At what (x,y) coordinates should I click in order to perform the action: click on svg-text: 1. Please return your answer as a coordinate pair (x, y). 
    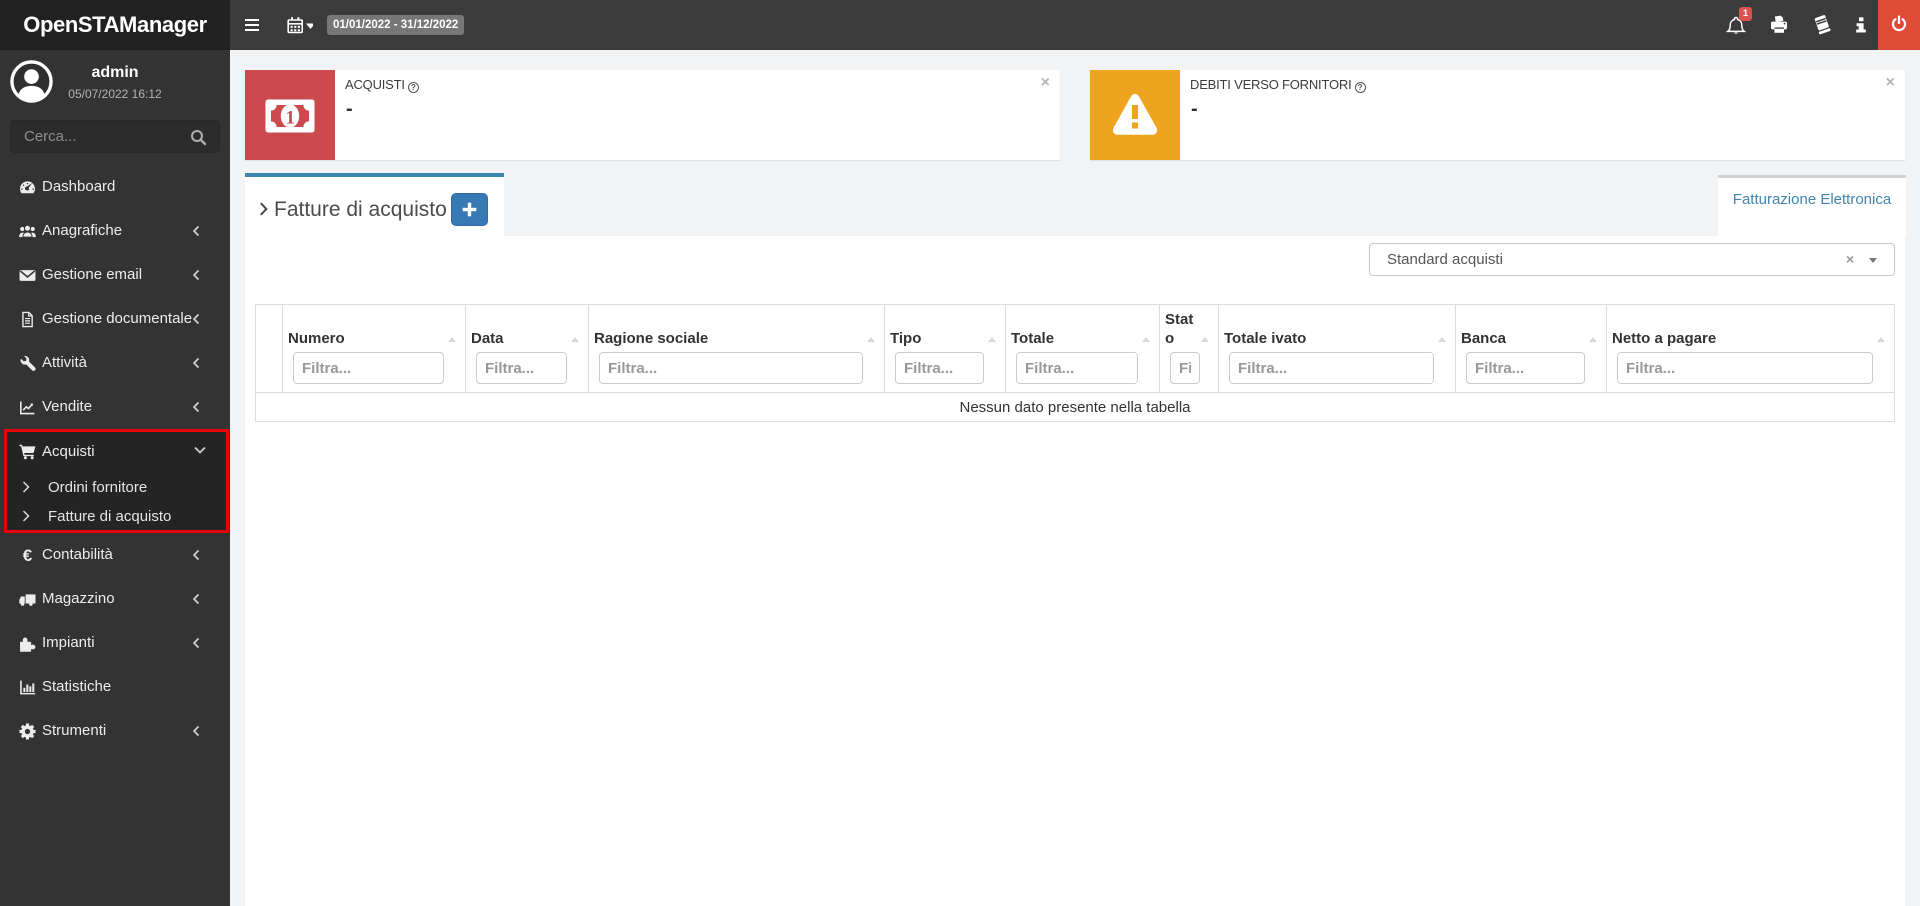
    Looking at the image, I should click on (290, 118).